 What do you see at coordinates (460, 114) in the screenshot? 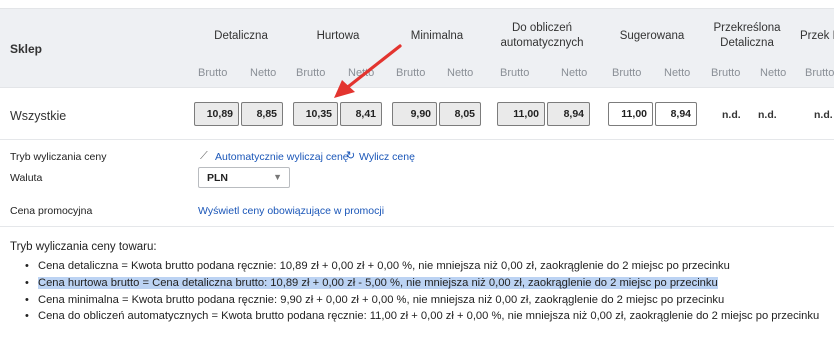
I see `minimalna-netto-input: 8,05` at bounding box center [460, 114].